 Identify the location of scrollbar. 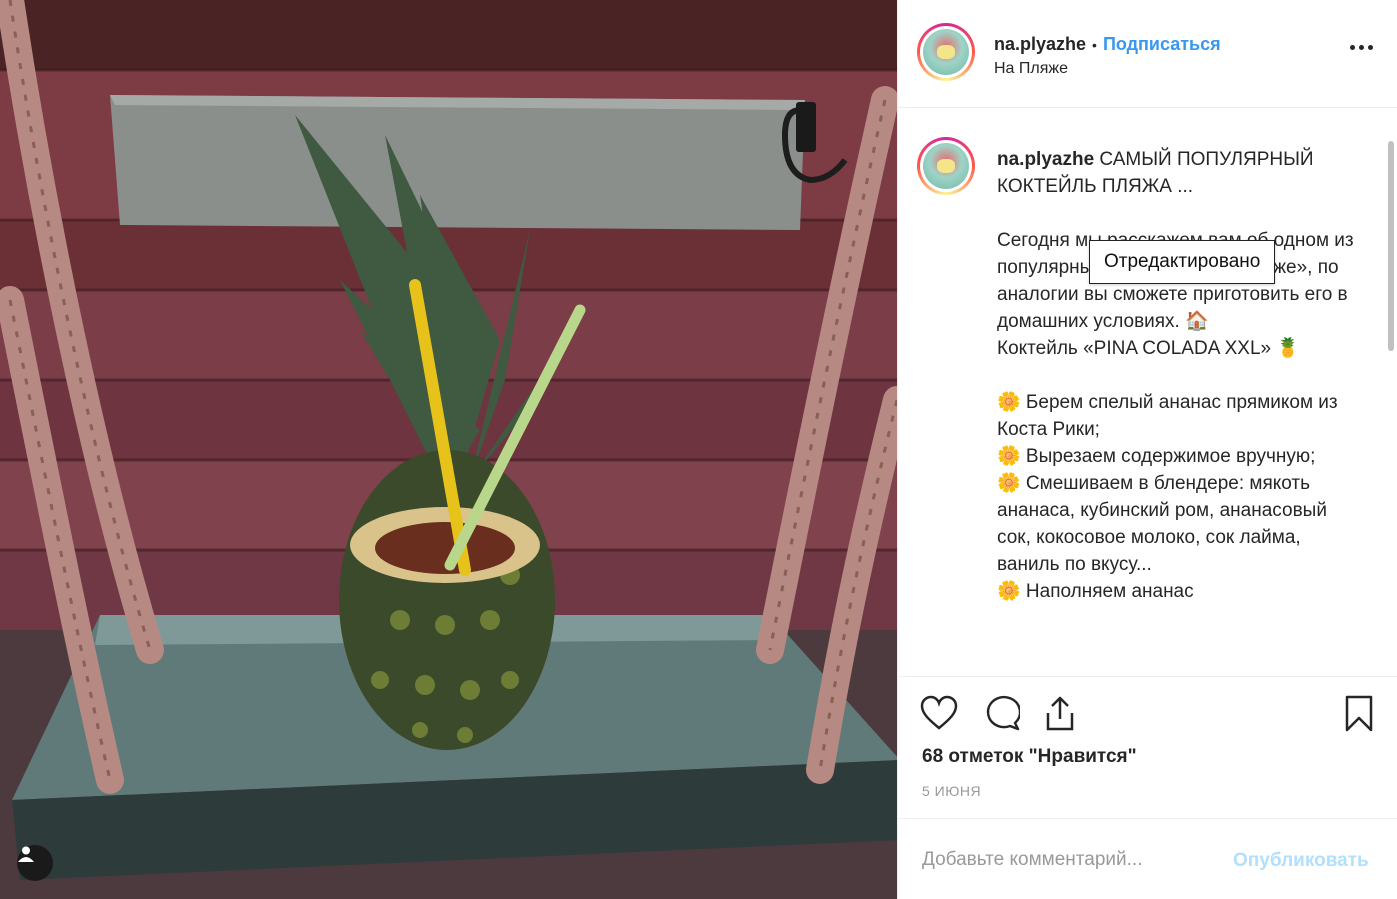
(1391, 246).